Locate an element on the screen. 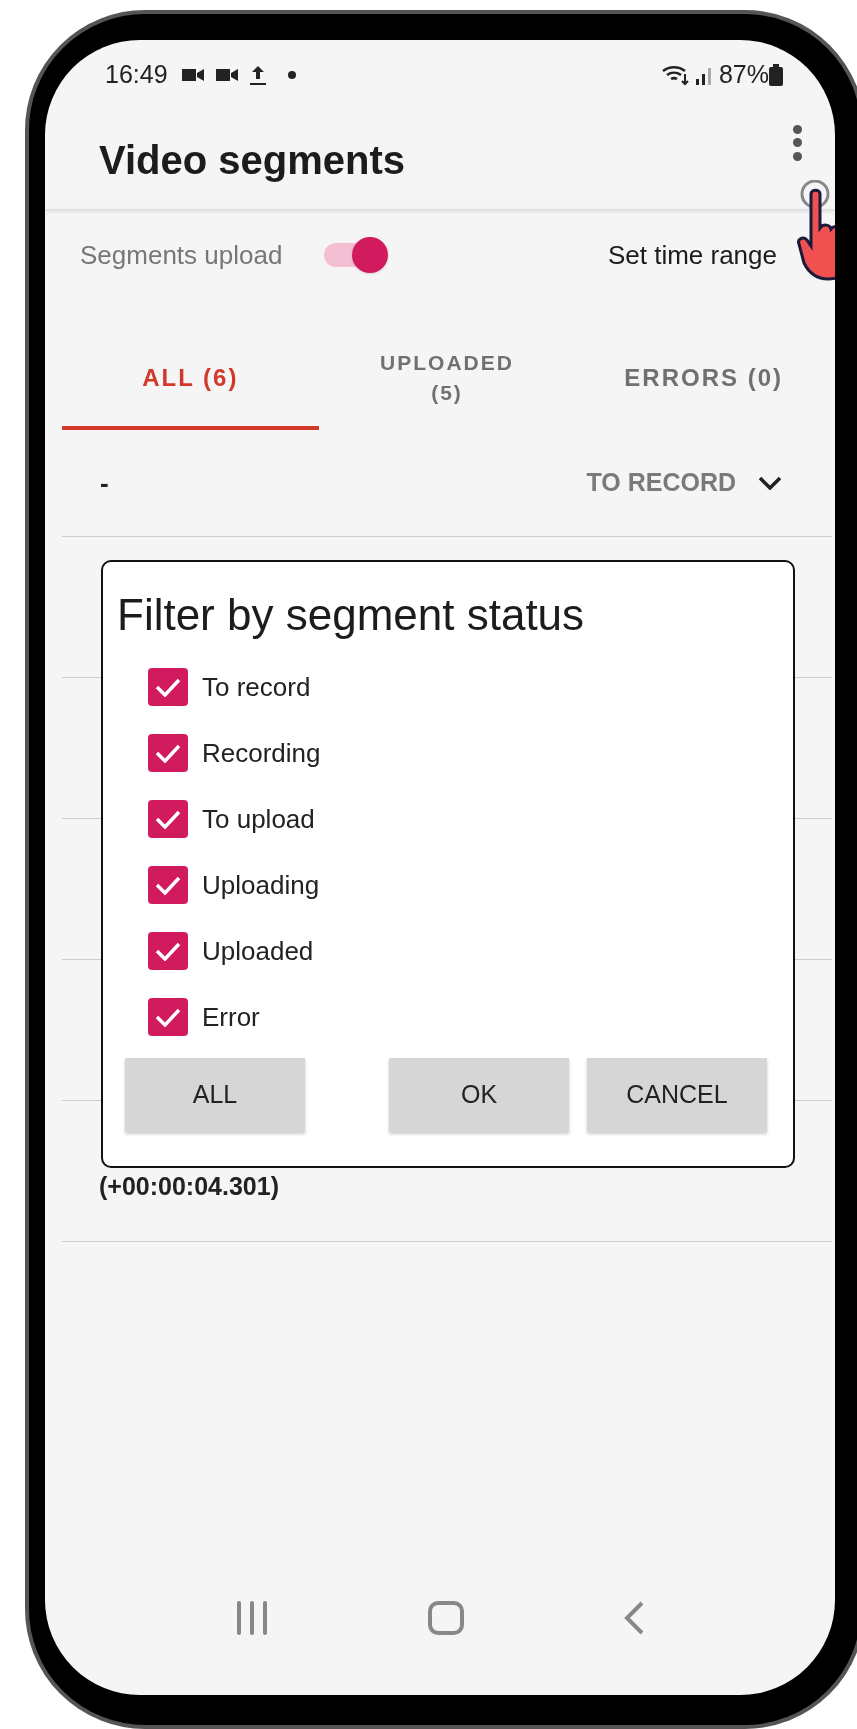 Image resolution: width=857 pixels, height=1729 pixels. option-label: Error is located at coordinates (231, 1017).